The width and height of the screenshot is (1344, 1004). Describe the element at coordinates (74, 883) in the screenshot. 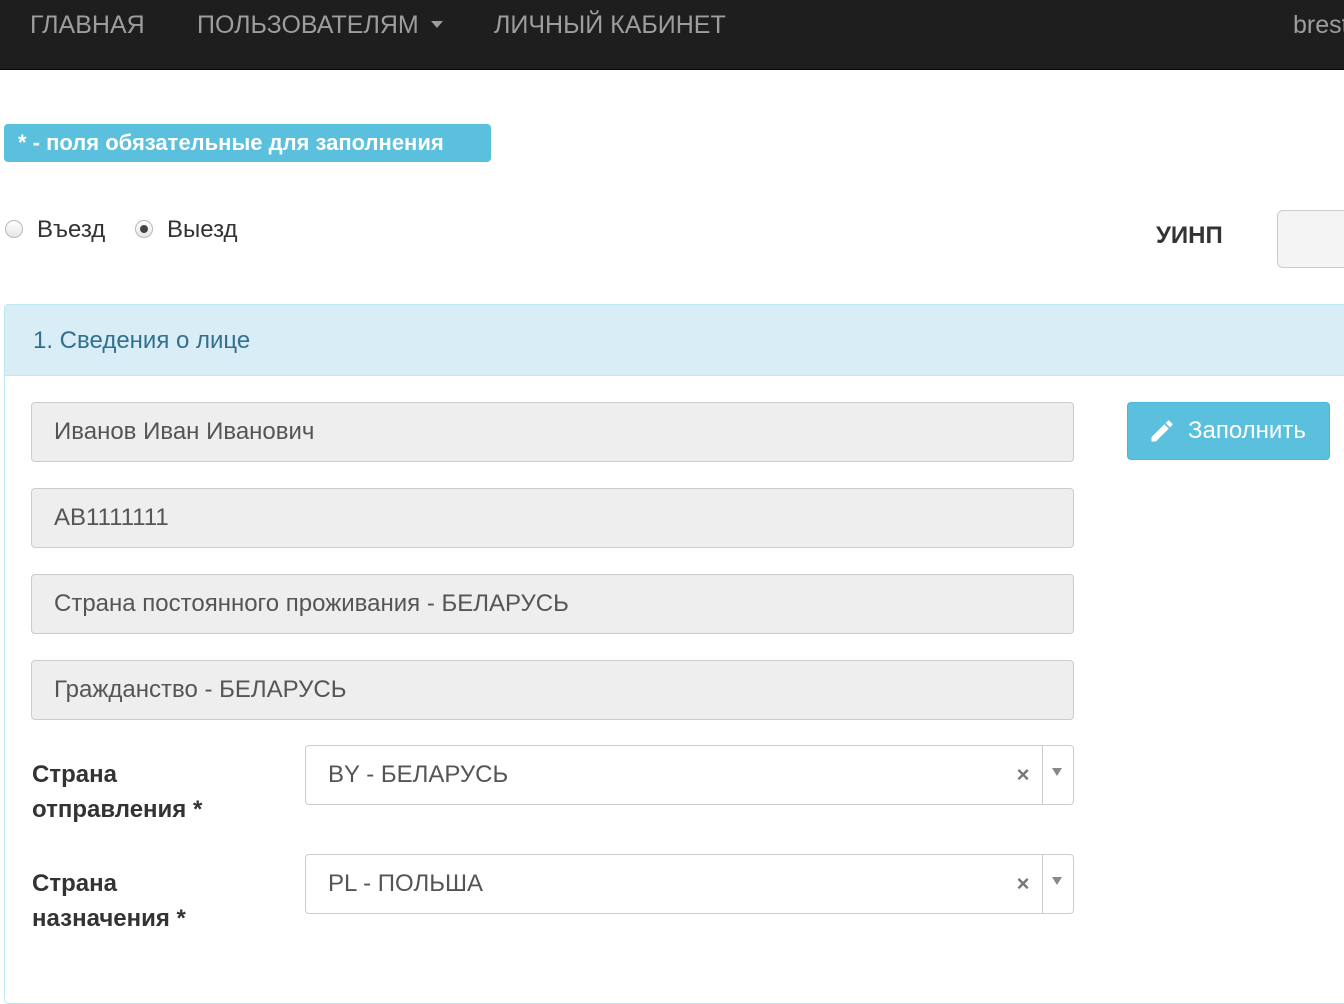

I see `destination-label-line1: Страна` at that location.